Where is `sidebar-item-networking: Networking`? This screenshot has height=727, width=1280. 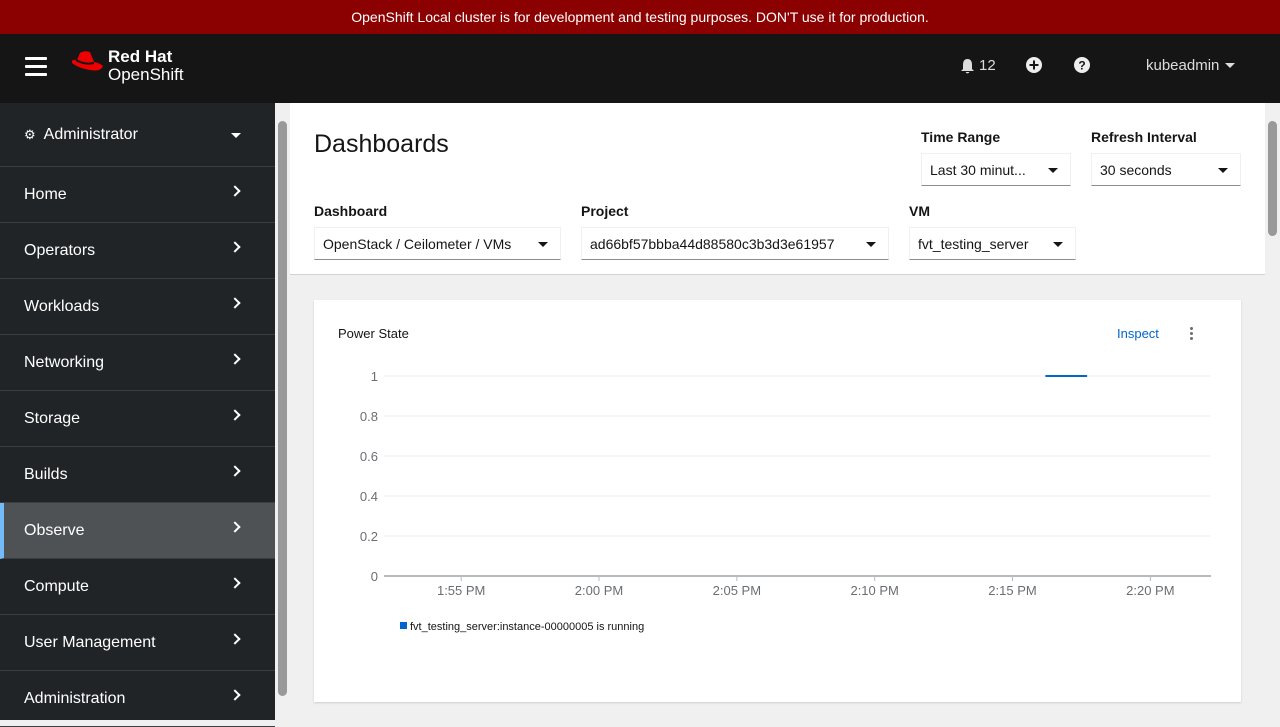
sidebar-item-networking: Networking is located at coordinates (137, 363).